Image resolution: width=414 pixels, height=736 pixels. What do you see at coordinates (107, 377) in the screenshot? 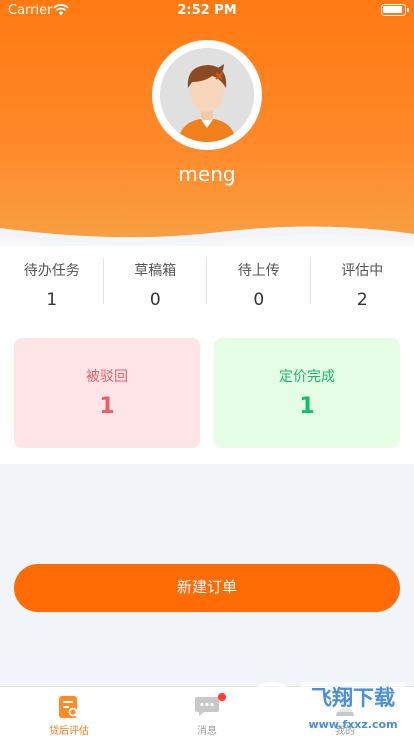
I see `rejected-label: 被驳回` at bounding box center [107, 377].